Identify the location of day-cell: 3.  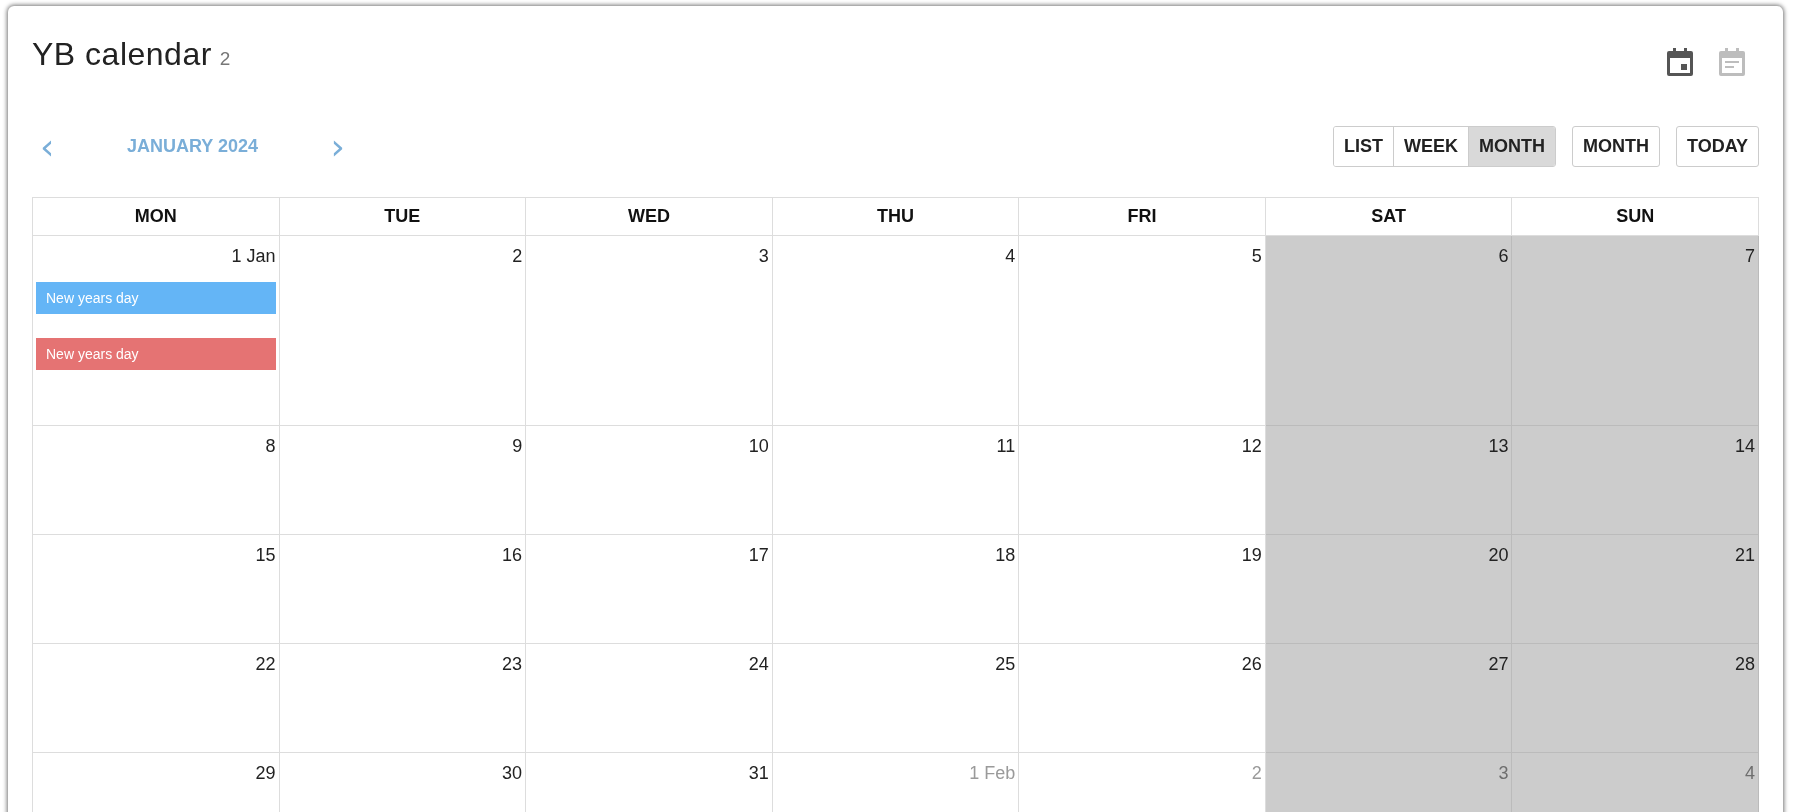
(649, 331).